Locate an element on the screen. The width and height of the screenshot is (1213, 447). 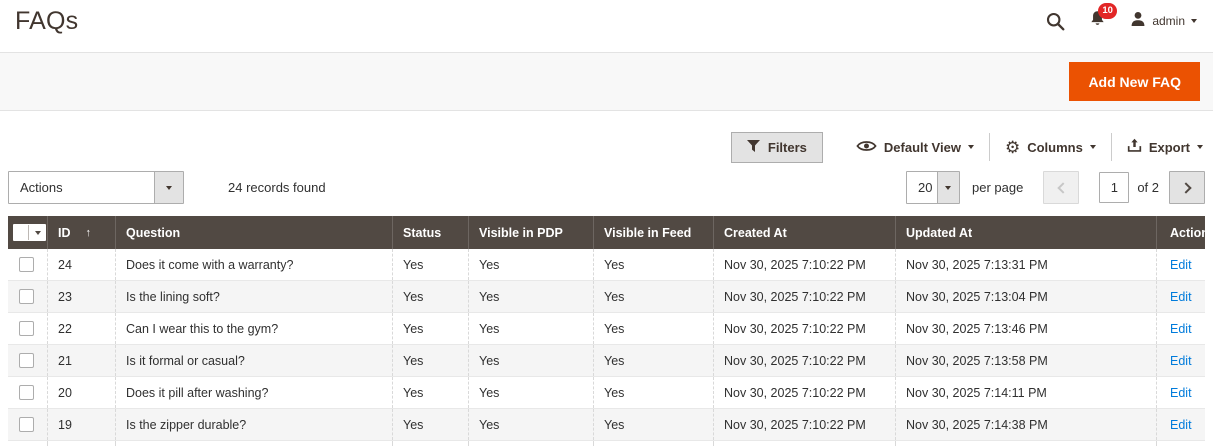
partial-row is located at coordinates (606, 443).